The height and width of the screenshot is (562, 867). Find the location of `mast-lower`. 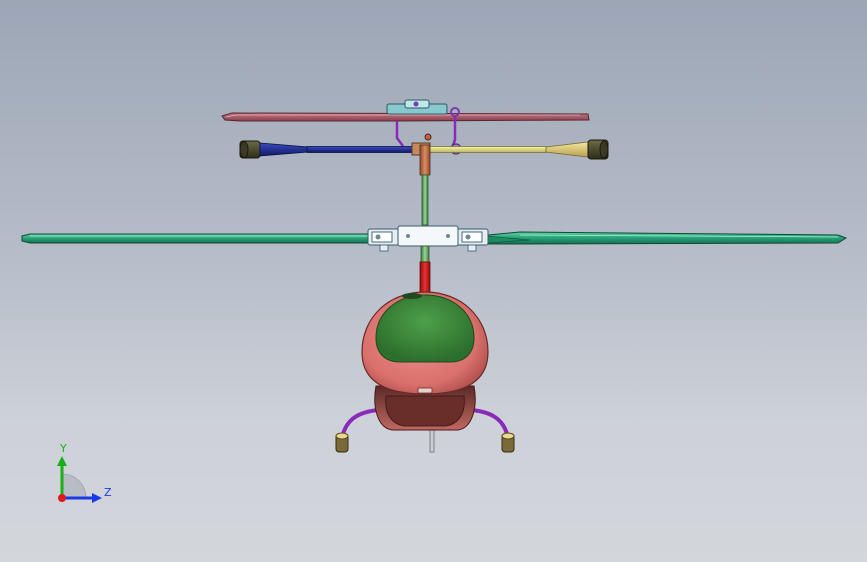

mast-lower is located at coordinates (425, 269).